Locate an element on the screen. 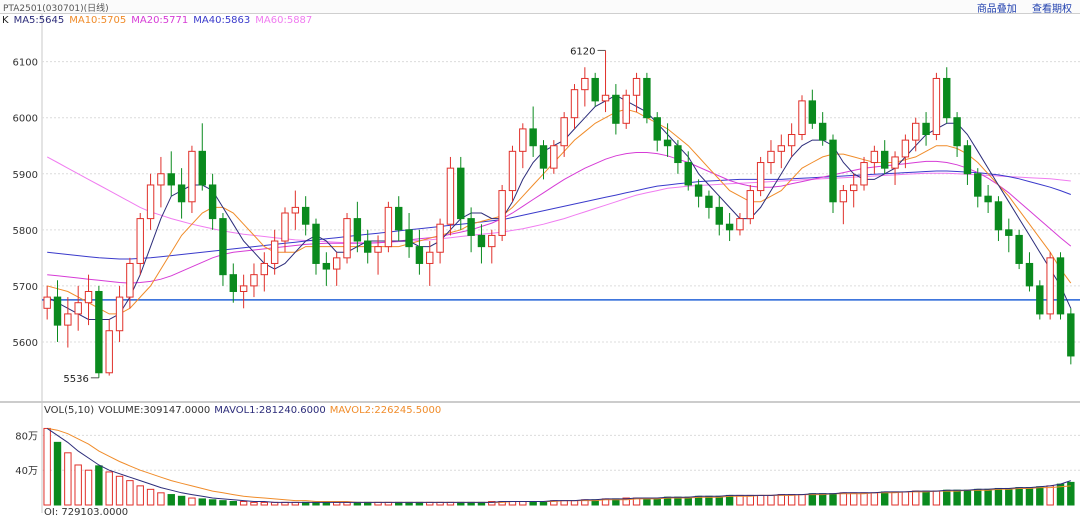  contract-title: PTA2501(030701)(日线) is located at coordinates (56, 9).